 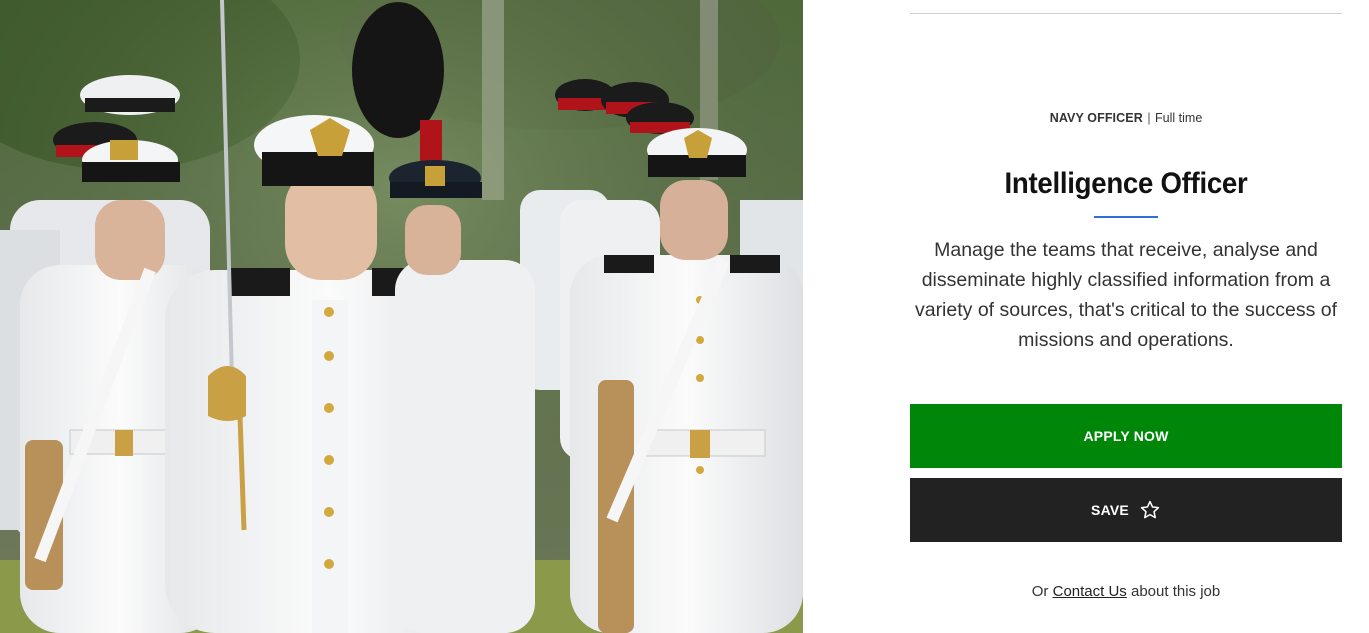 What do you see at coordinates (1090, 591) in the screenshot?
I see `contact-us-link: Contact Us` at bounding box center [1090, 591].